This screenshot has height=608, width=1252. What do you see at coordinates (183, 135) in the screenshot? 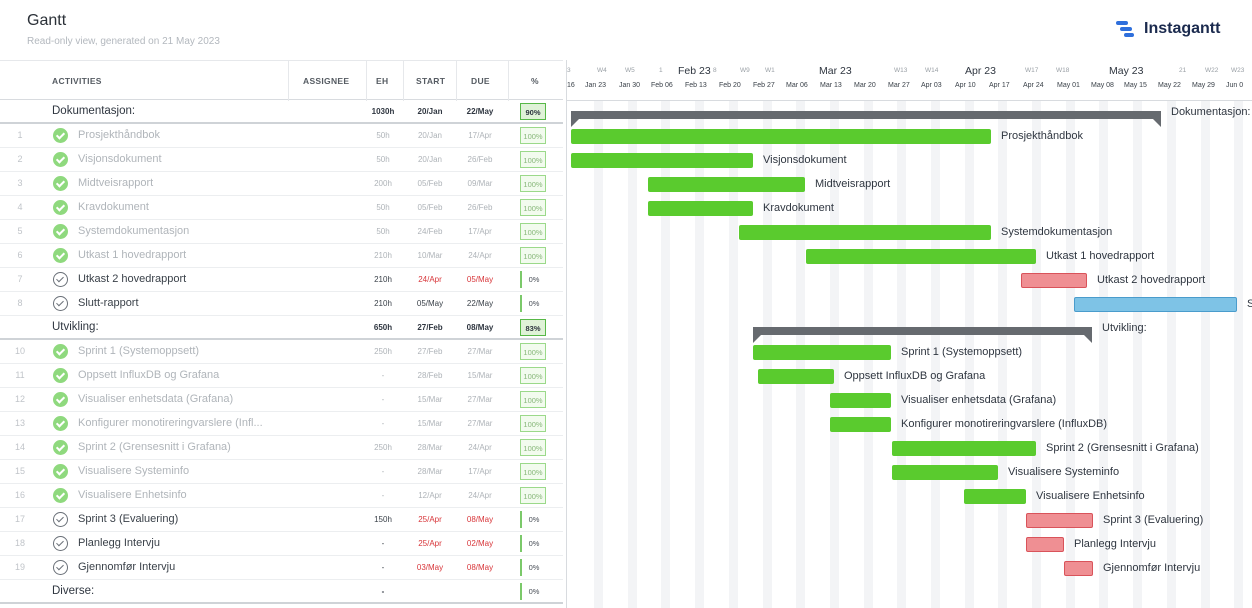
I see `activity-name: Prosjekthåndbok` at bounding box center [183, 135].